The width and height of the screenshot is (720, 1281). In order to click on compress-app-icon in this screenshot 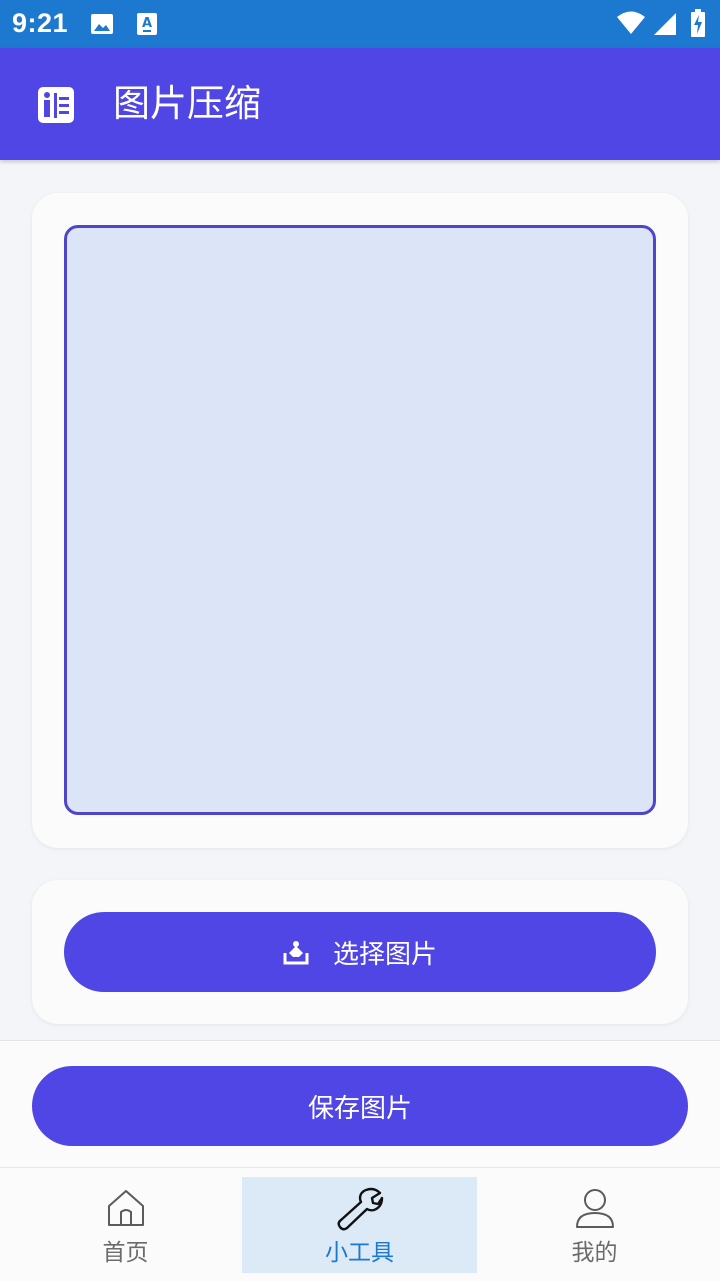, I will do `click(56, 107)`.